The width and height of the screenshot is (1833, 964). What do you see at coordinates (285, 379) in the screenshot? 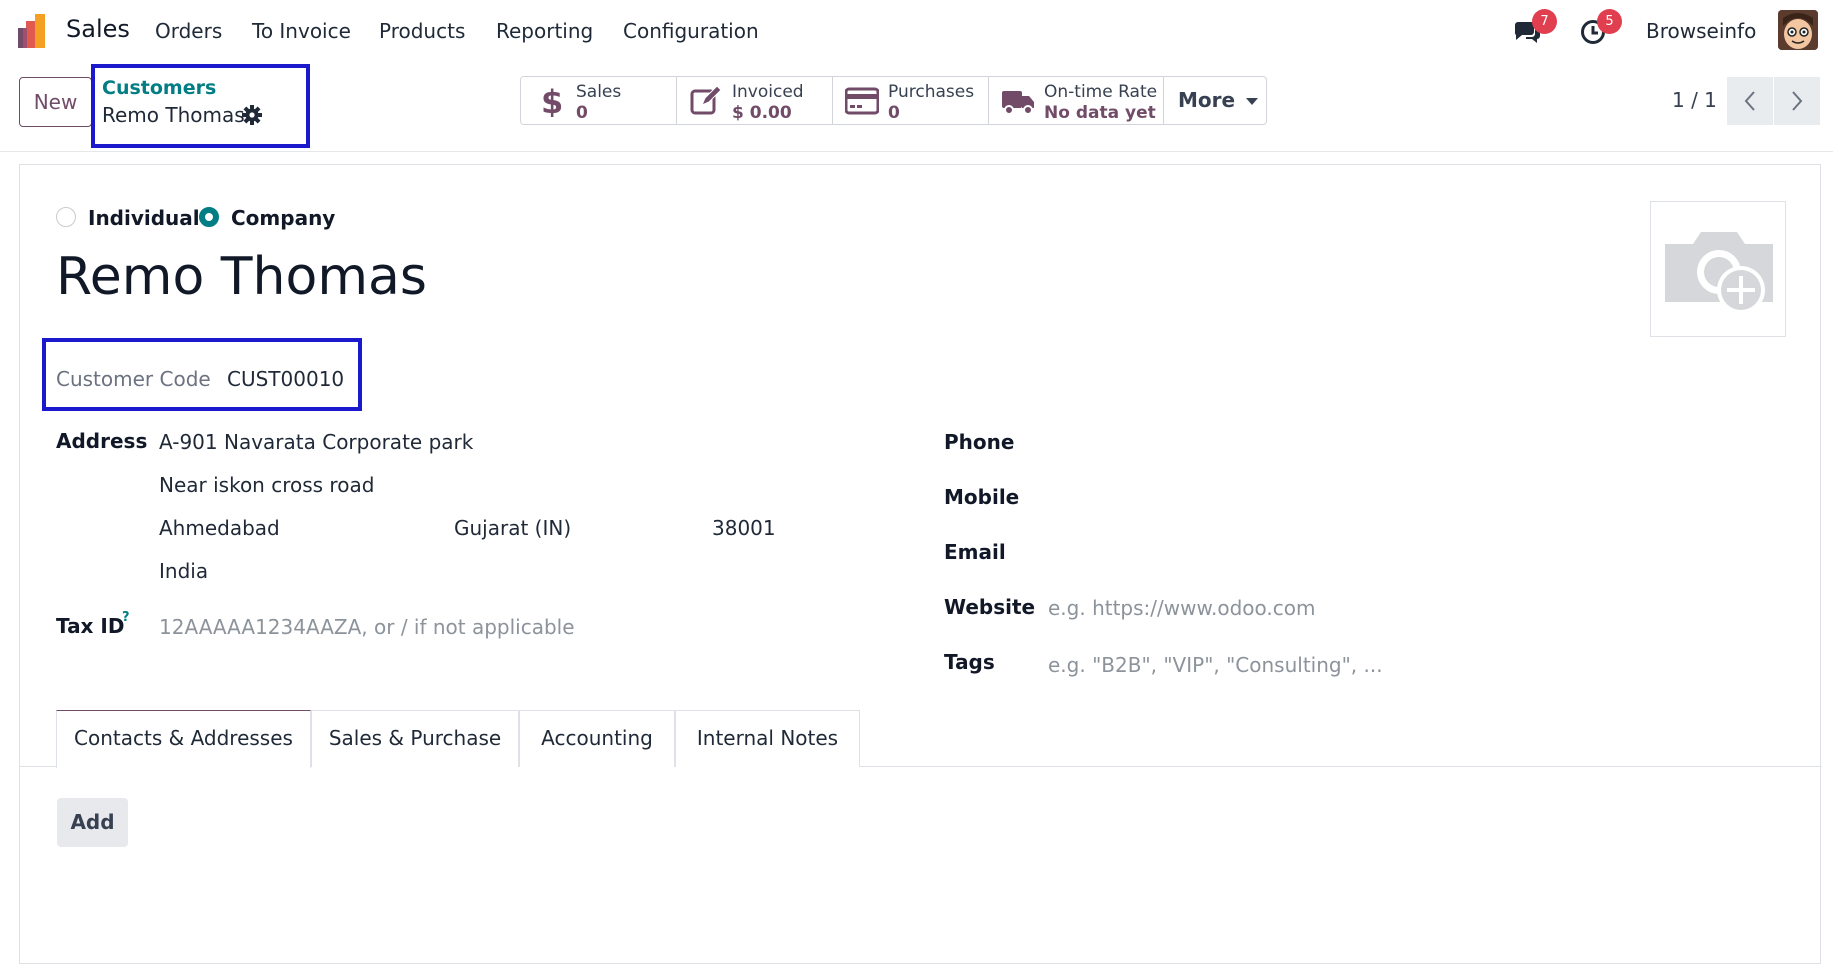
I see `customer-code-value: CUST00010` at bounding box center [285, 379].